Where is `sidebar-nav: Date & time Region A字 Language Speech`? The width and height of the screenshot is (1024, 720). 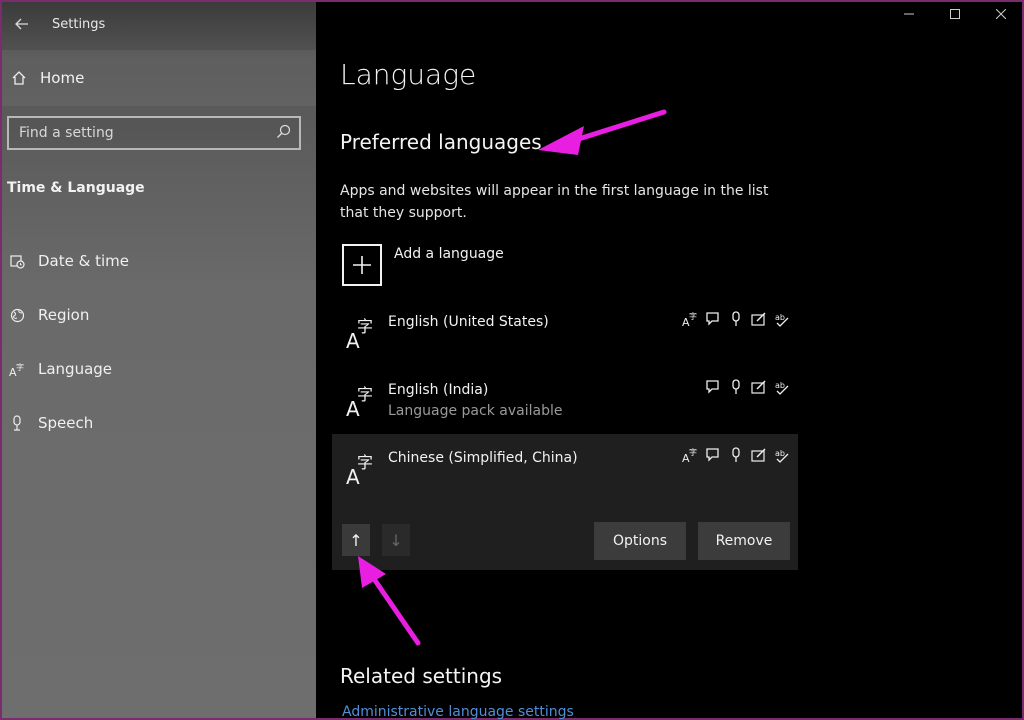 sidebar-nav: Date & time Region A字 Language Speech is located at coordinates (159, 342).